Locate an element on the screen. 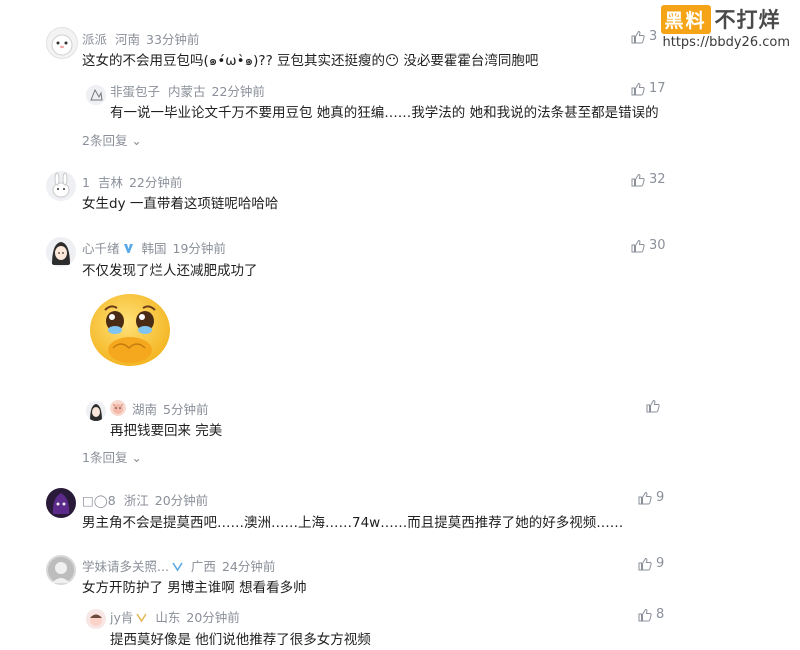 Image resolution: width=800 pixels, height=650 pixels. location: 内蒙古 is located at coordinates (187, 91).